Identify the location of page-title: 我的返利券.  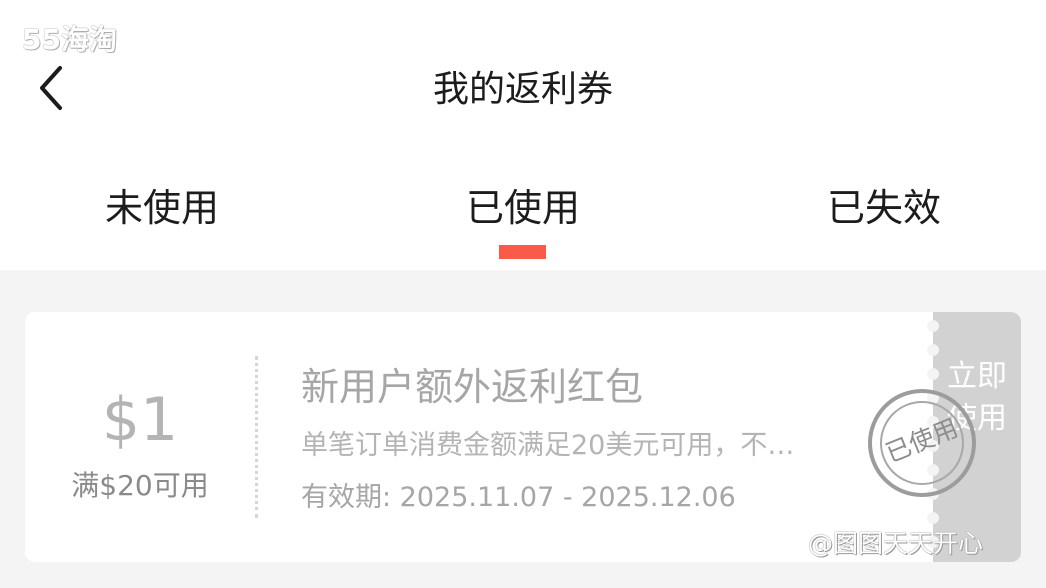
(522, 89).